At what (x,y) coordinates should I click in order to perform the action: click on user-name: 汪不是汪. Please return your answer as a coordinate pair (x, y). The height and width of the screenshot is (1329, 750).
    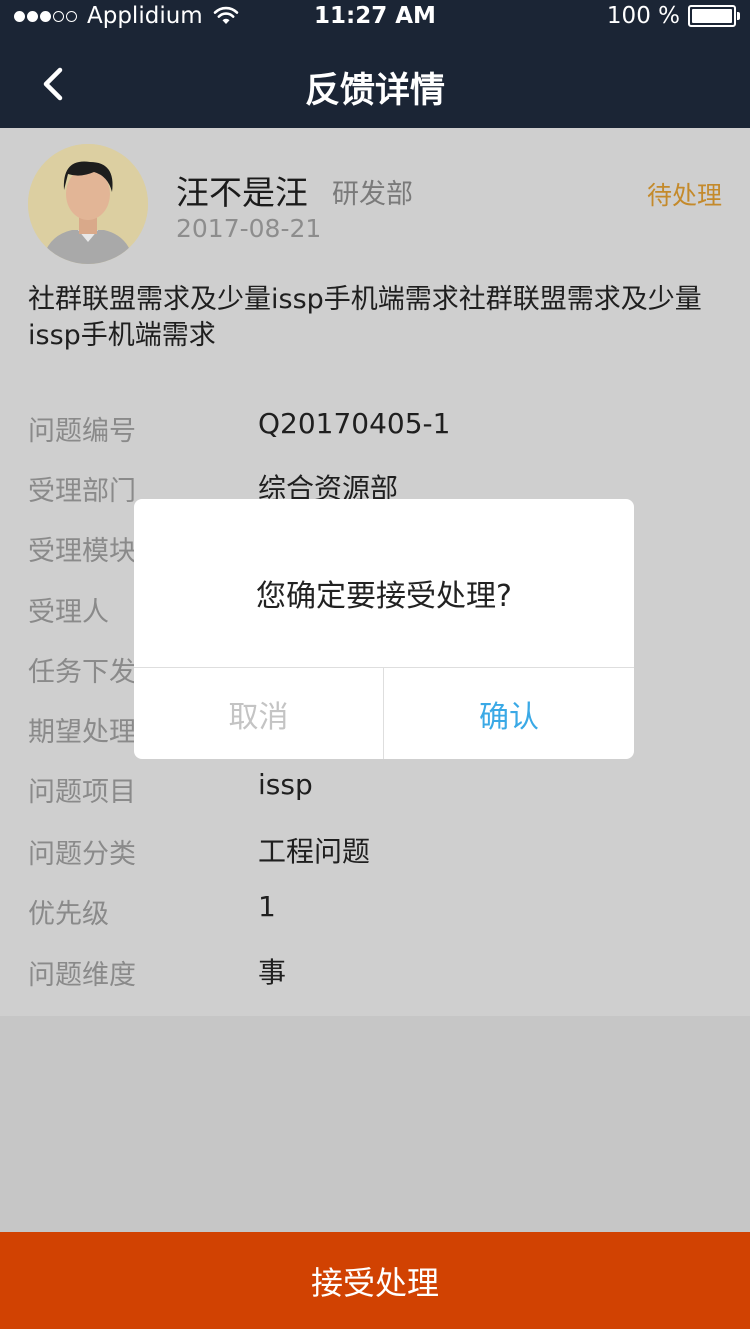
    Looking at the image, I should click on (242, 192).